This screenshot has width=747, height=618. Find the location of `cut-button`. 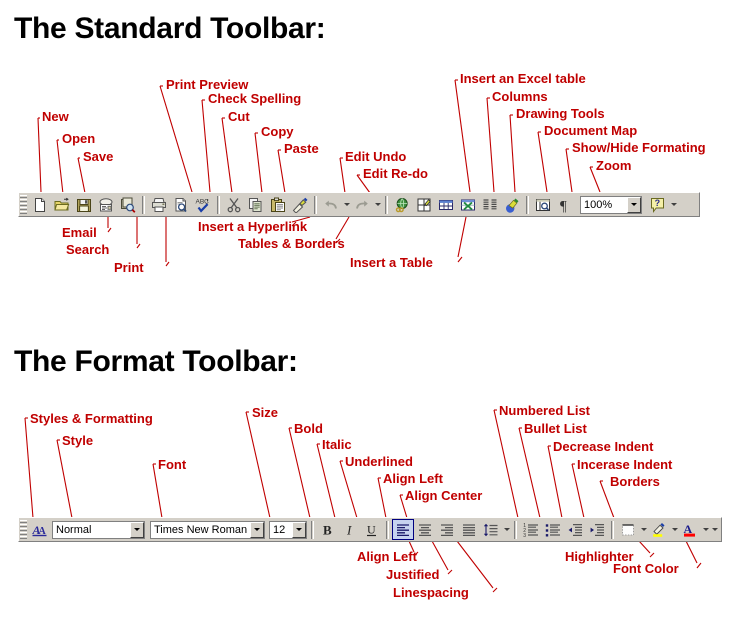

cut-button is located at coordinates (234, 204).